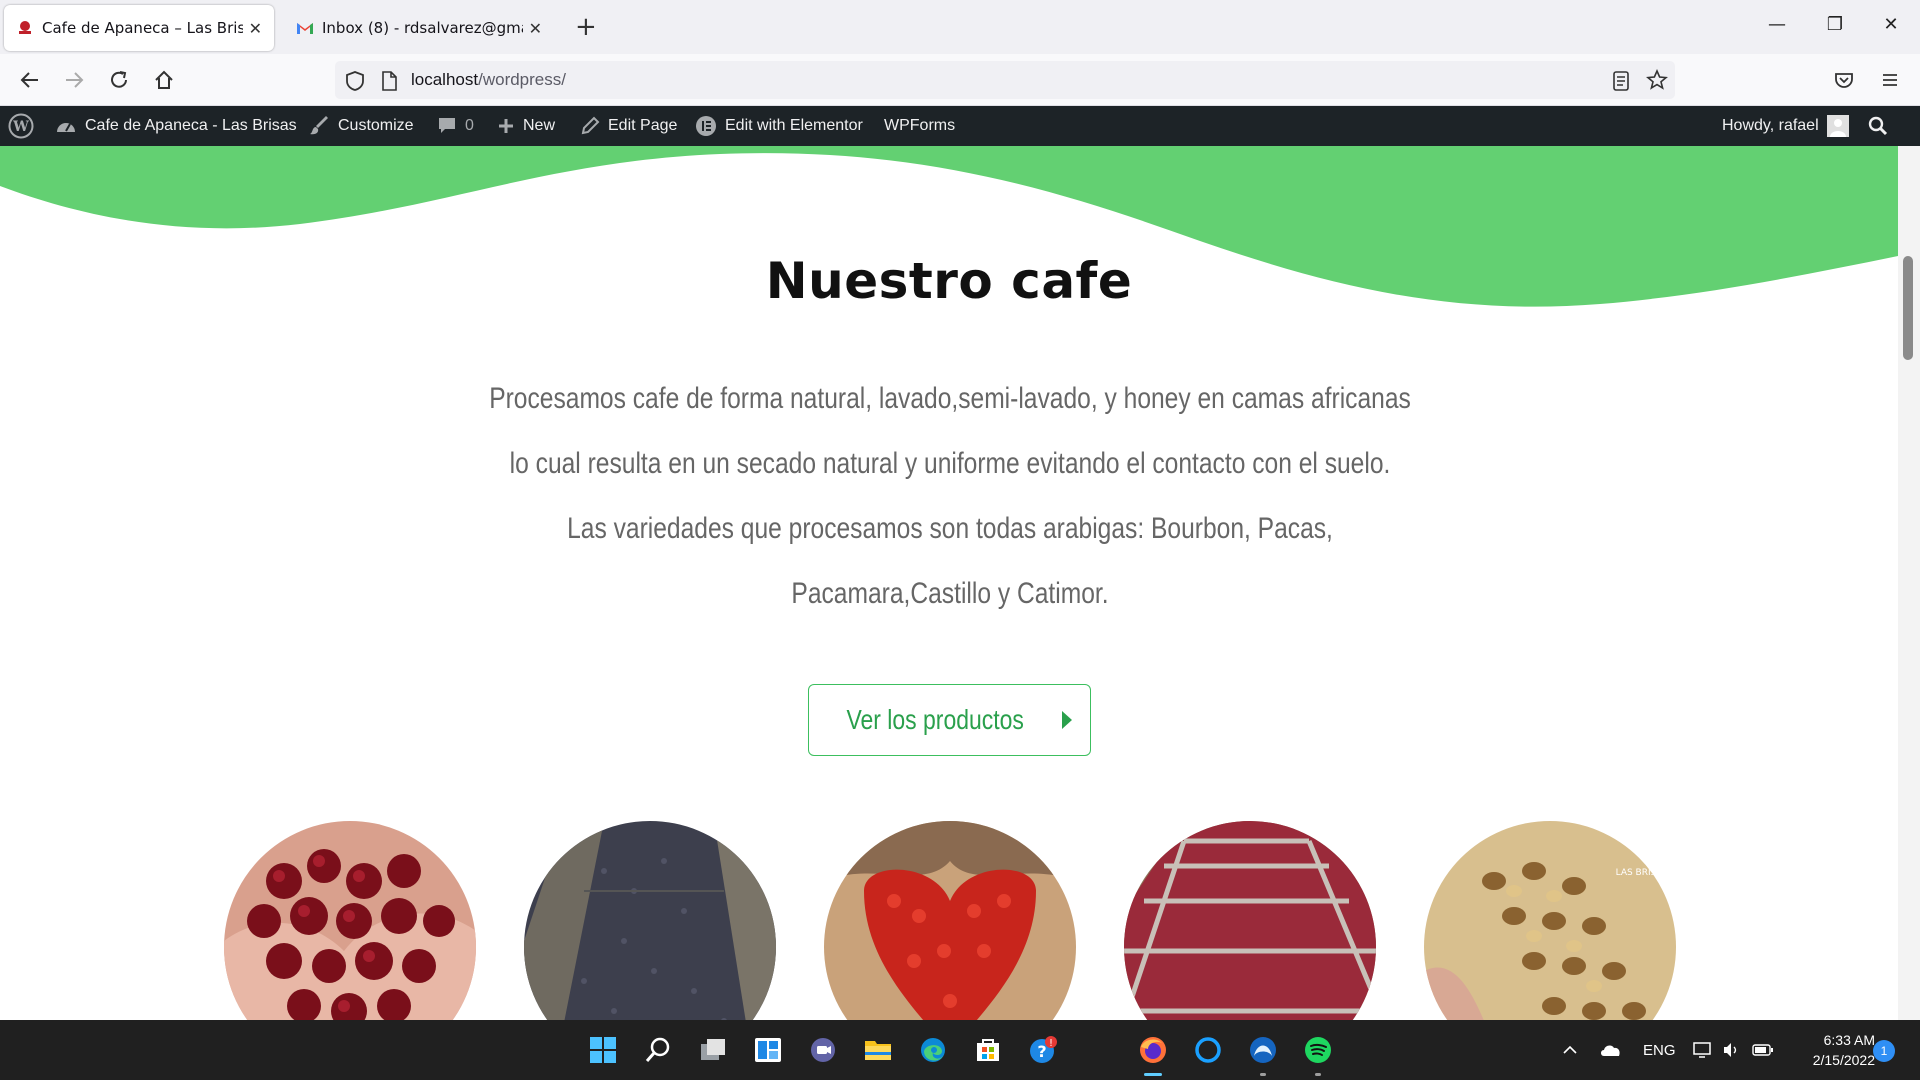 This screenshot has width=1920, height=1080. What do you see at coordinates (1570, 1050) in the screenshot?
I see `tray-chevron-up-icon` at bounding box center [1570, 1050].